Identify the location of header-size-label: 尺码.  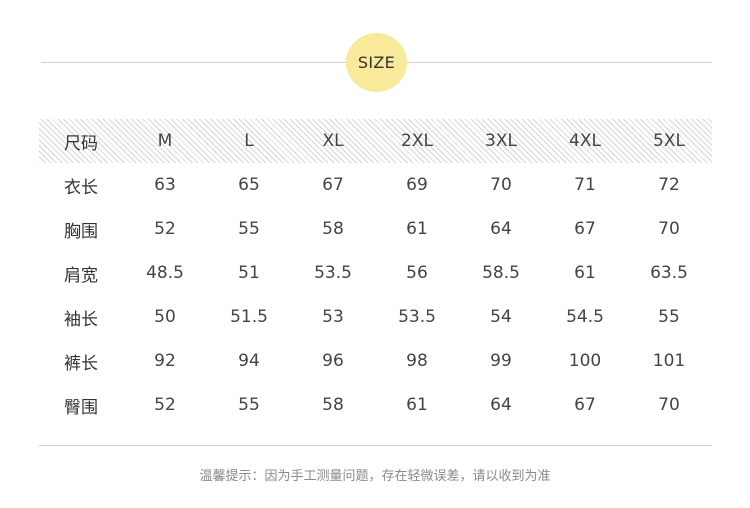
(81, 143).